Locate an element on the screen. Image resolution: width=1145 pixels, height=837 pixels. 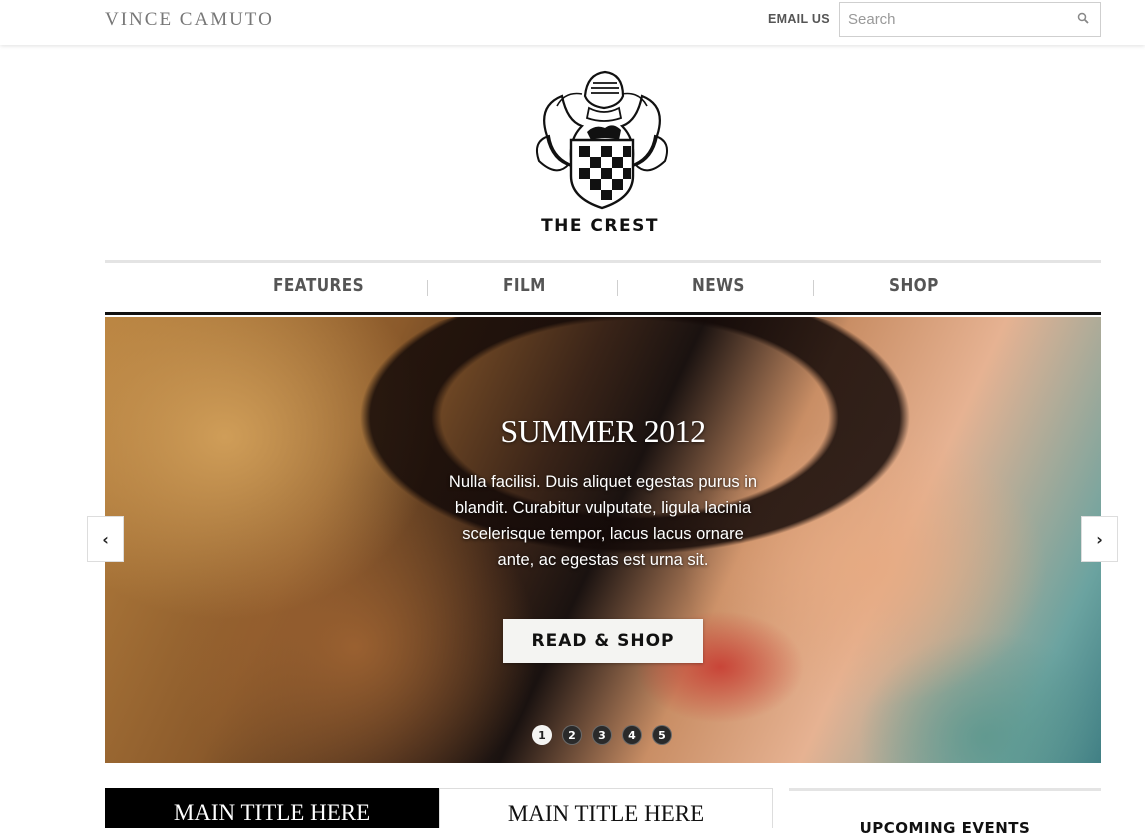
chevron-right-icon: › is located at coordinates (1099, 539).